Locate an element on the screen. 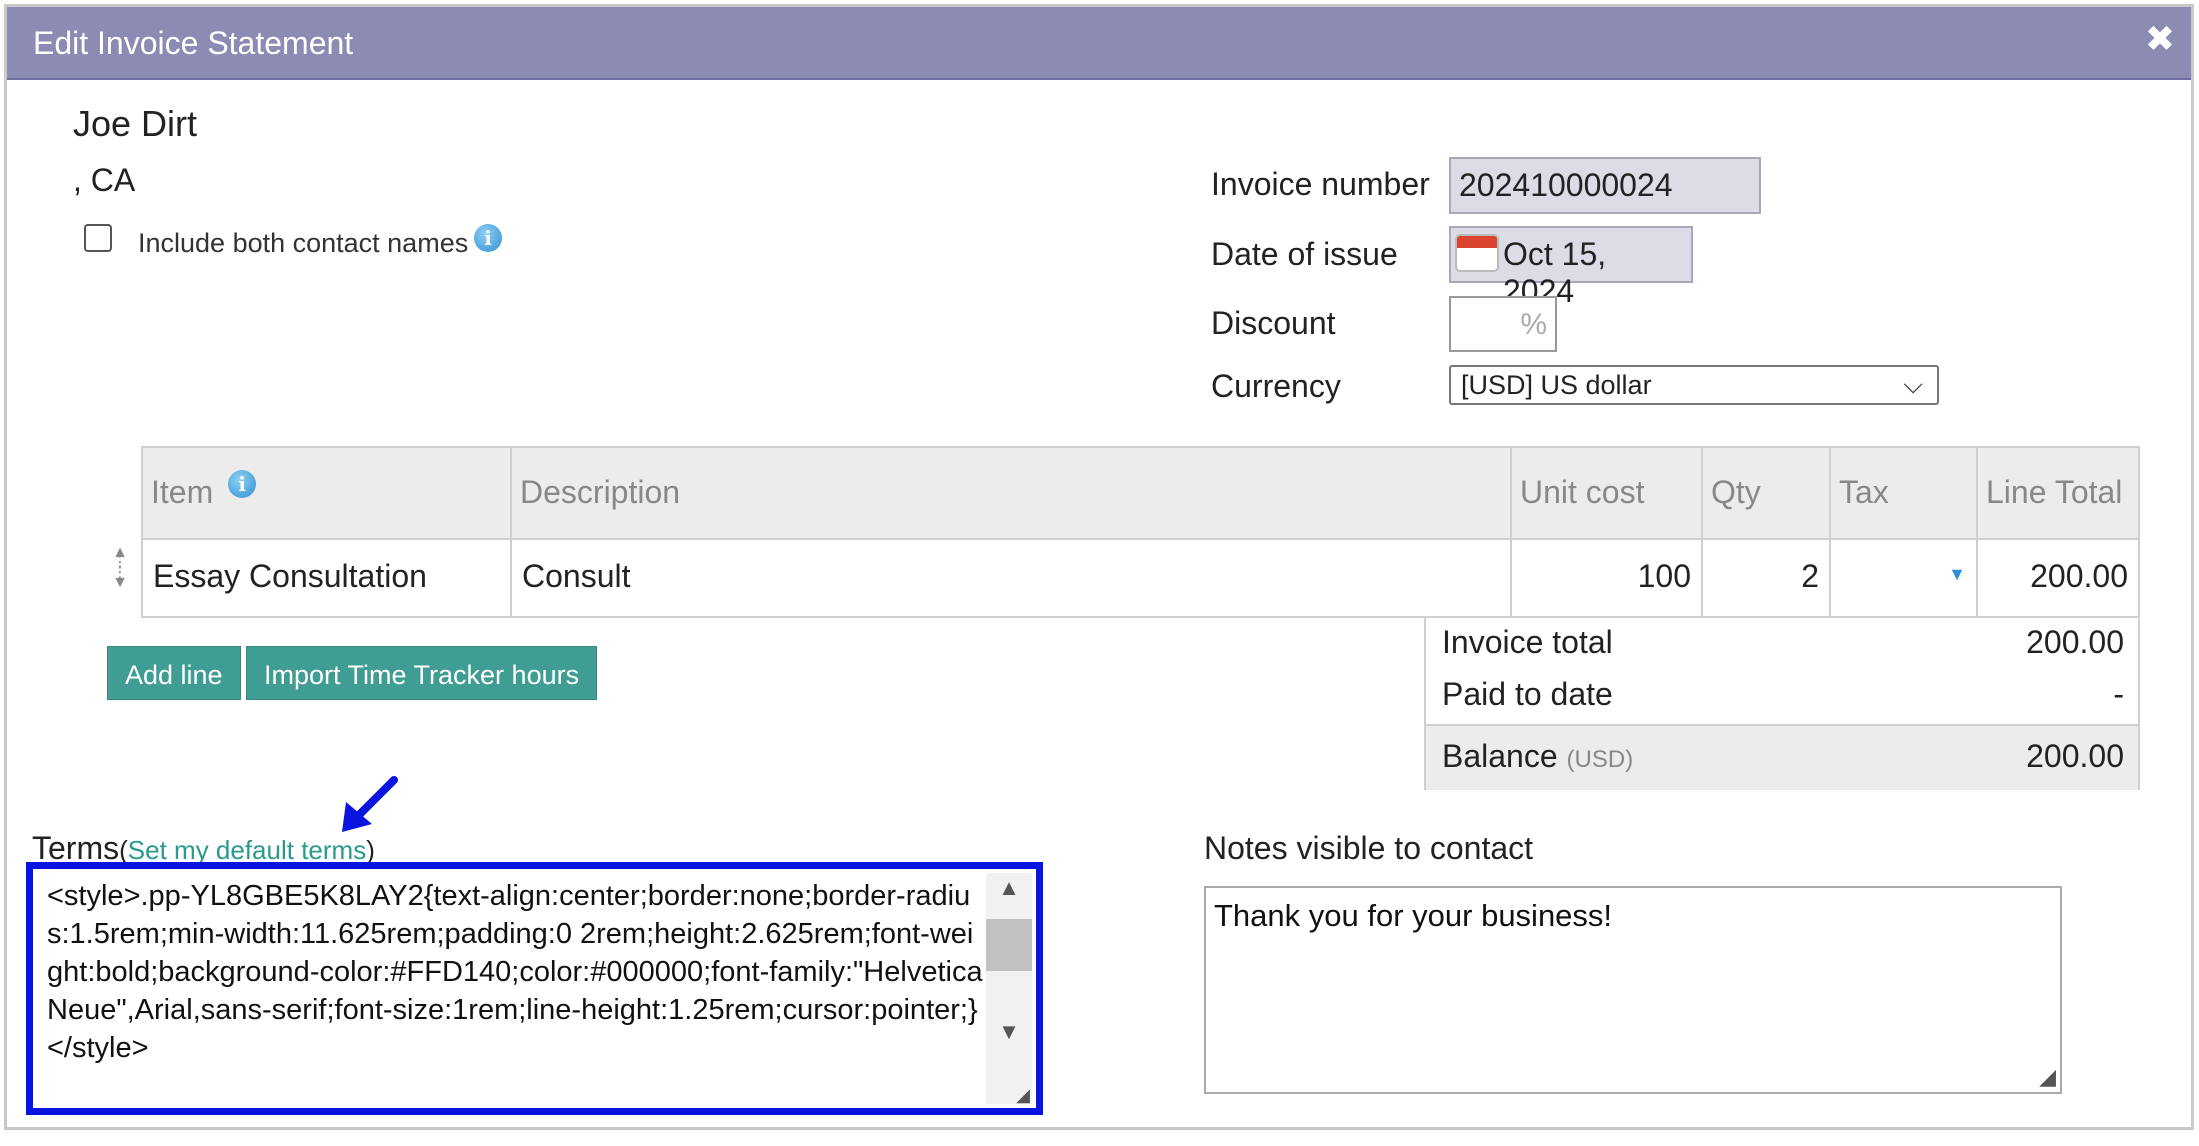 This screenshot has width=2199, height=1146. header-description: Description is located at coordinates (1012, 493).